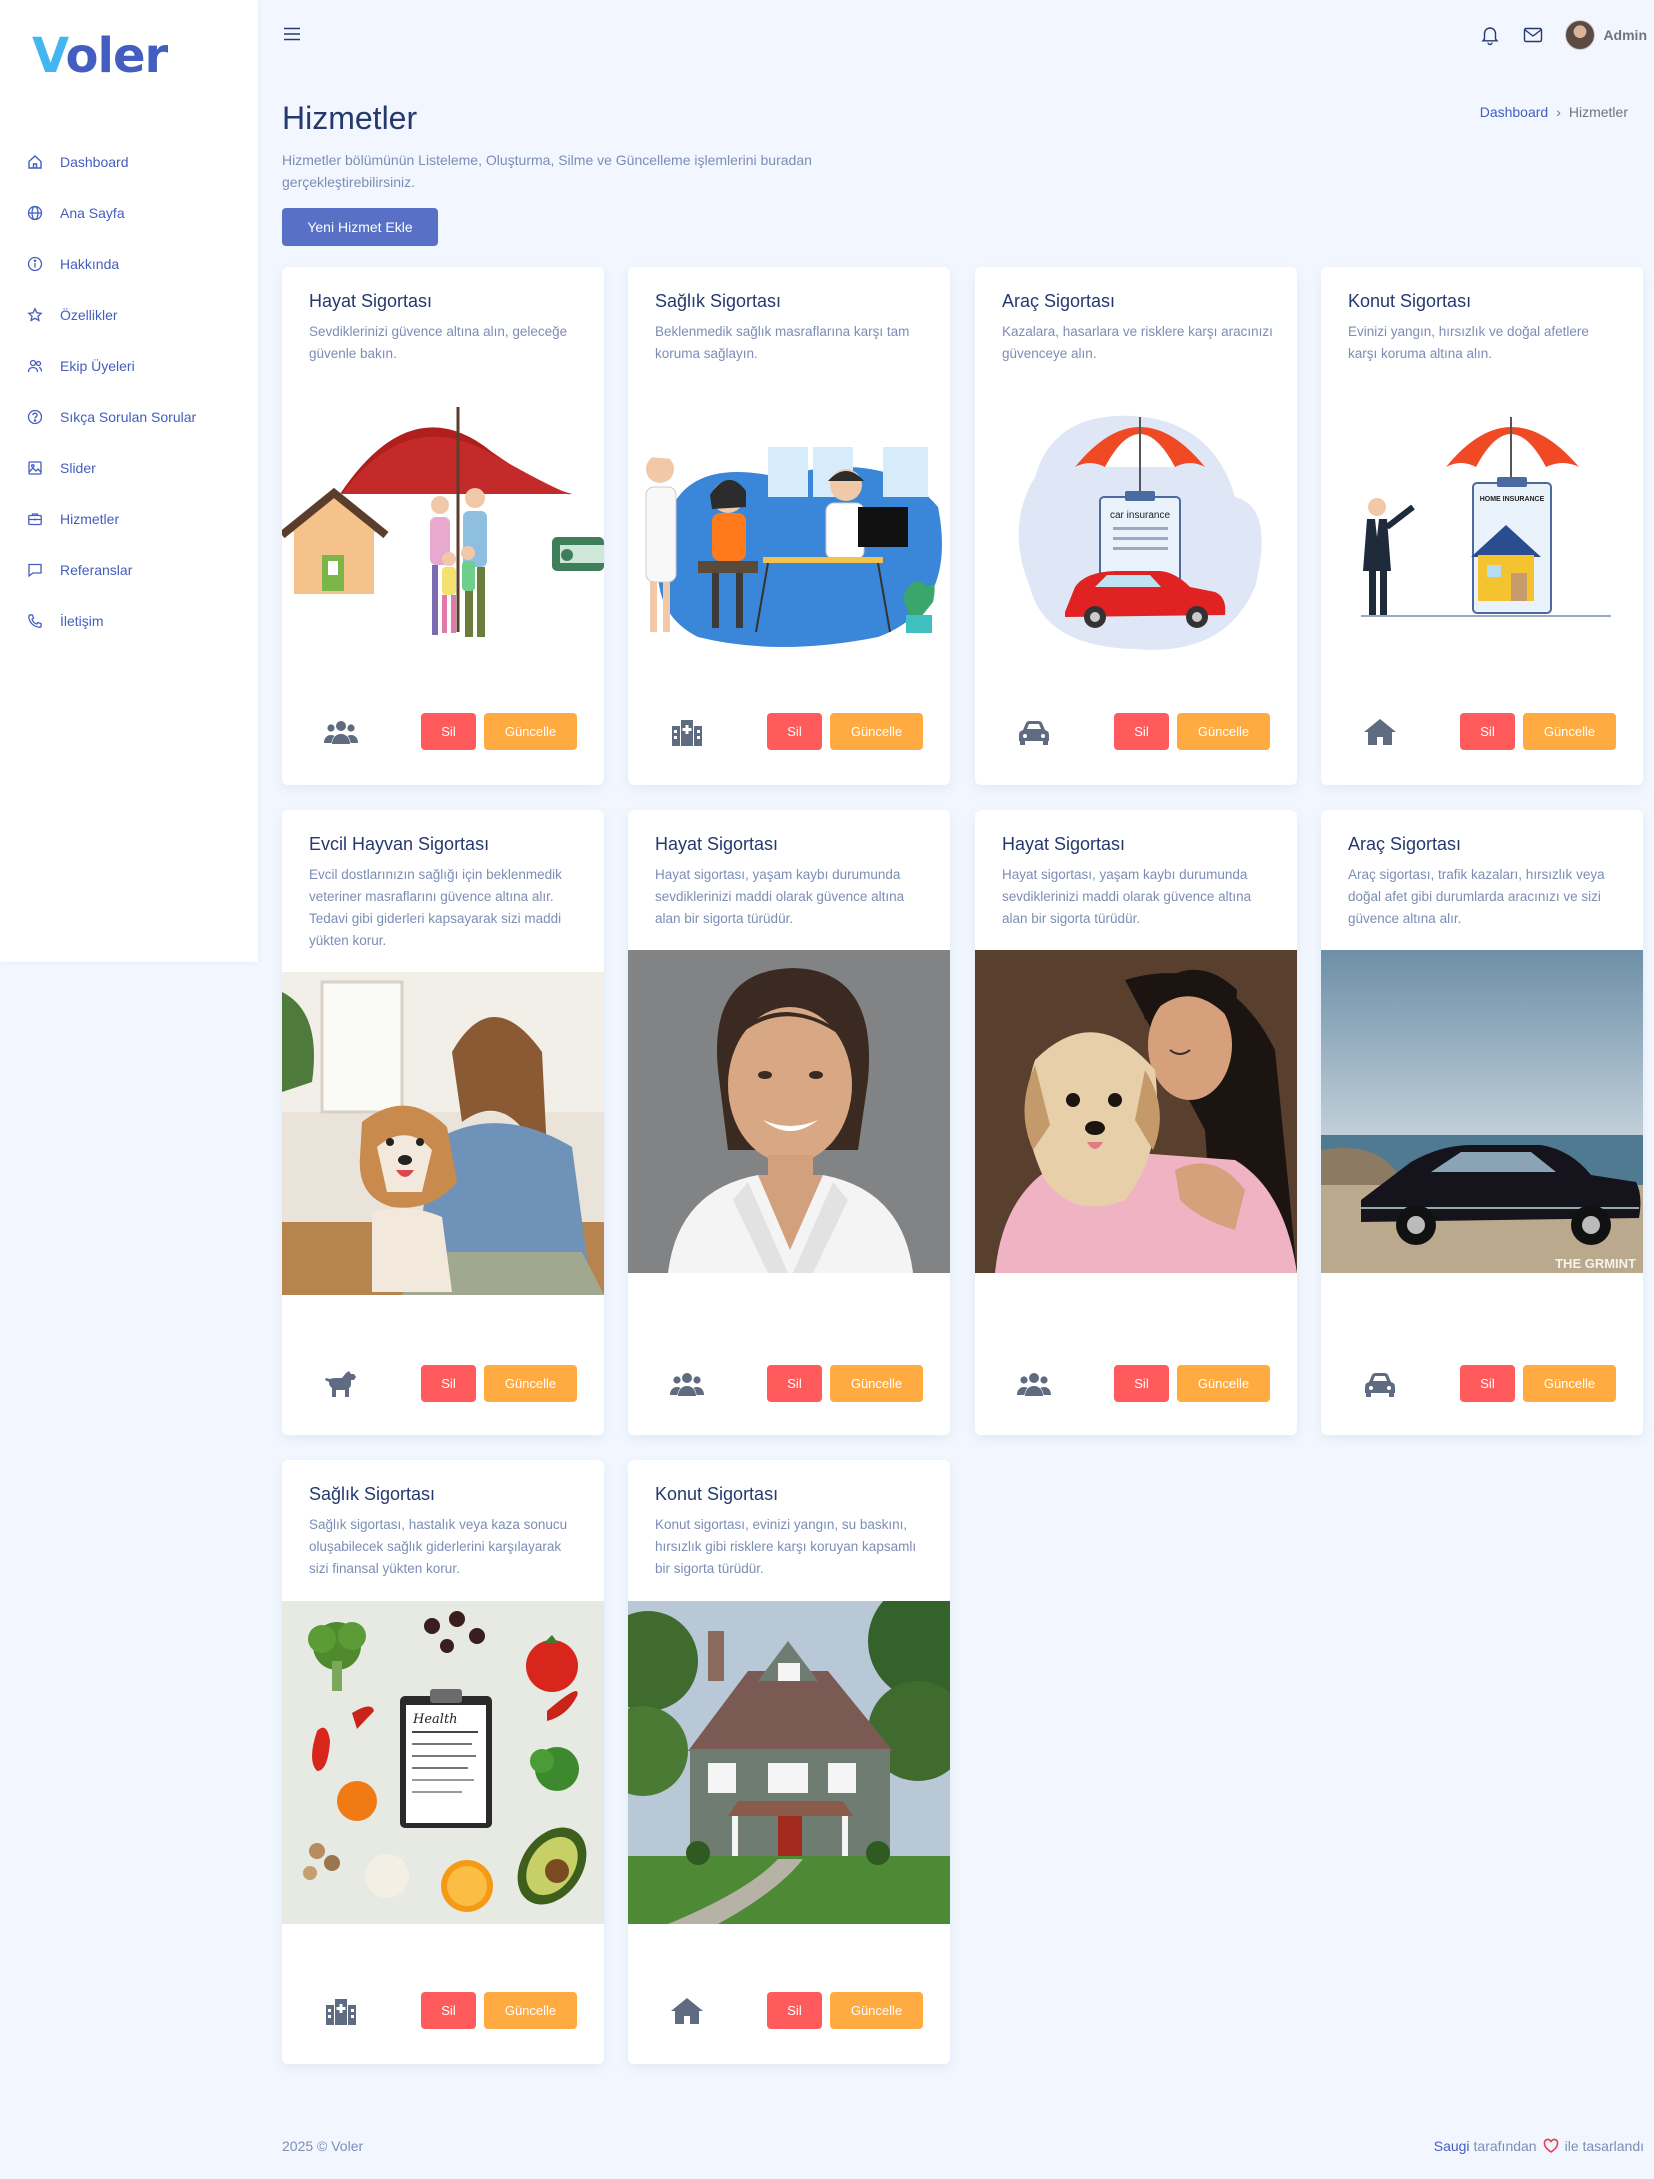  Describe the element at coordinates (1625, 35) in the screenshot. I see `user-name: Admin` at that location.